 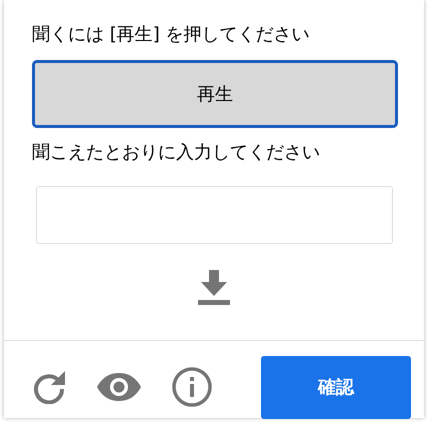 What do you see at coordinates (119, 387) in the screenshot?
I see `eye-icon` at bounding box center [119, 387].